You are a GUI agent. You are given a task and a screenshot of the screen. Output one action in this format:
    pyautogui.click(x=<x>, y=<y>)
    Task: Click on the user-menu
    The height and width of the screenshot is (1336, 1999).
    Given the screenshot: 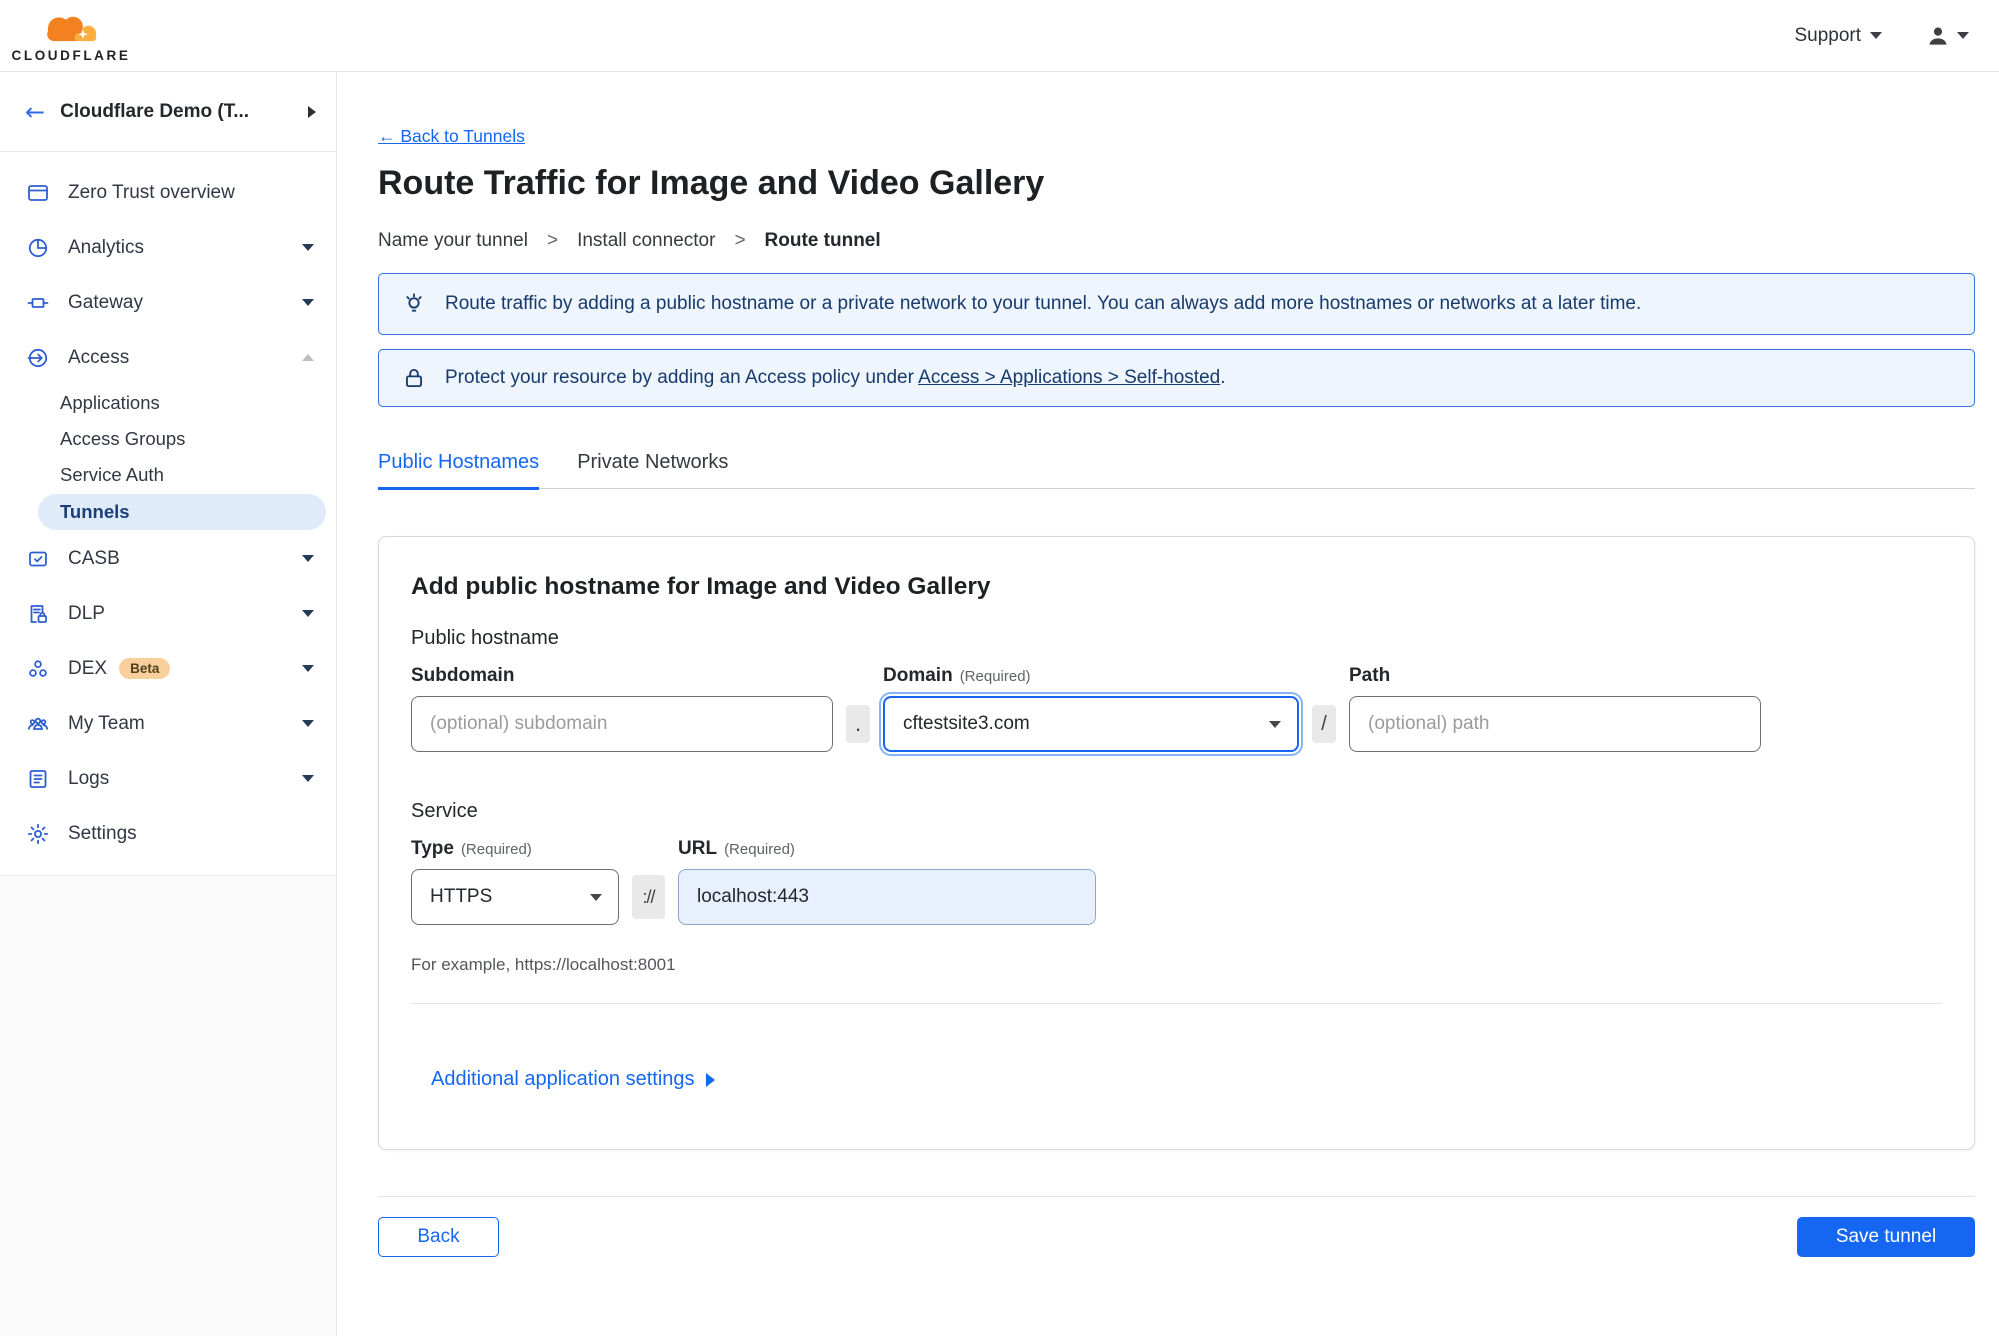 What is the action you would take?
    pyautogui.click(x=1947, y=36)
    